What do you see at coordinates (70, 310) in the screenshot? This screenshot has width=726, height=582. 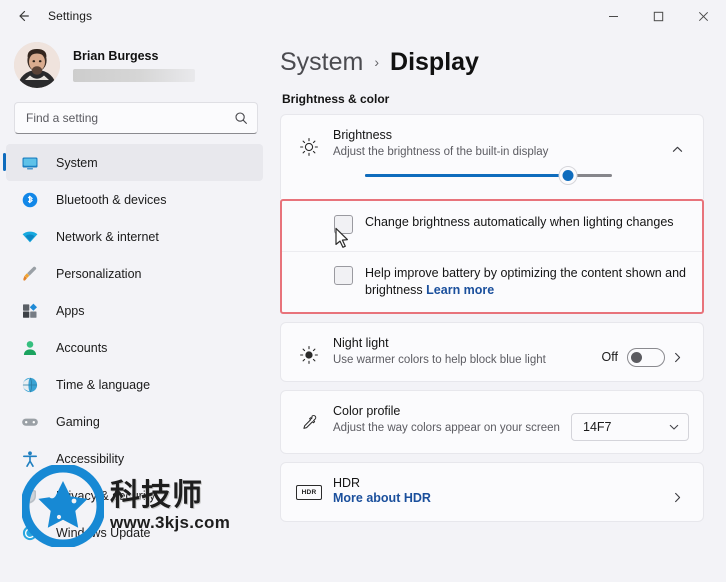 I see `sidebar-item-label: Apps` at bounding box center [70, 310].